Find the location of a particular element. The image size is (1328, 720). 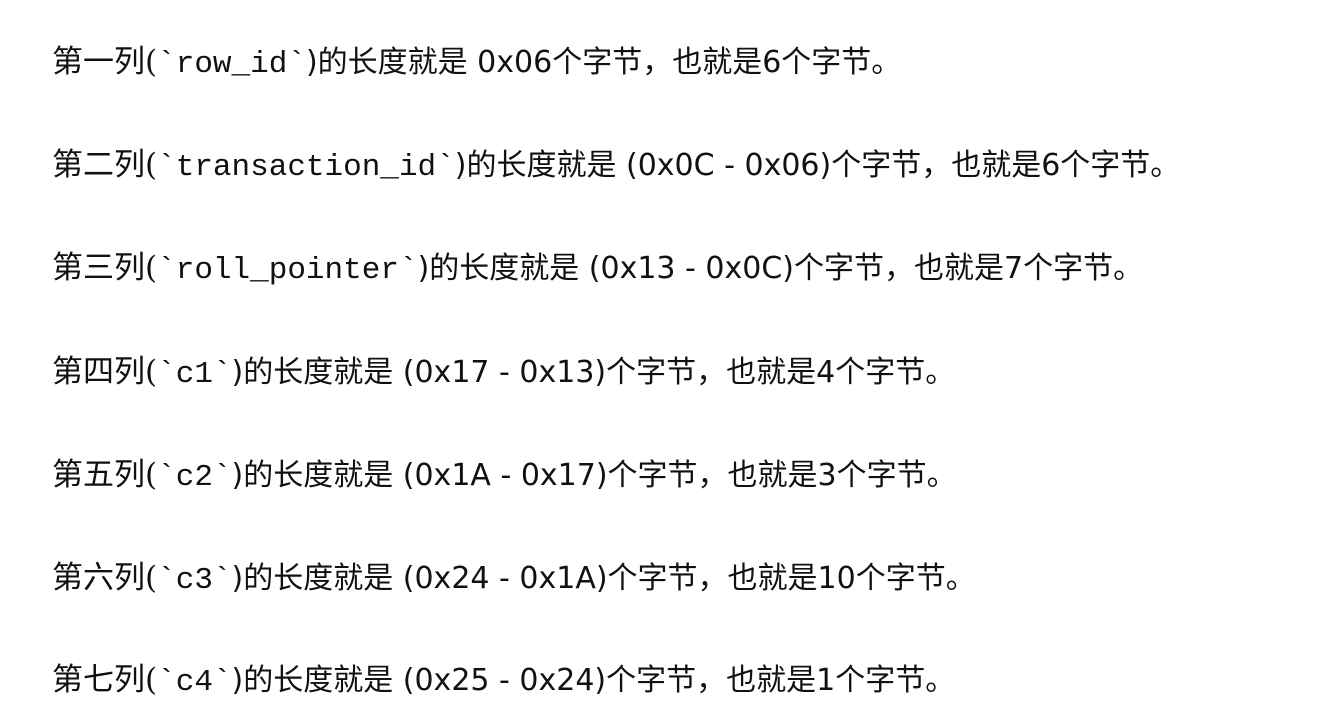

column-label: 第四列( is located at coordinates (105, 372).